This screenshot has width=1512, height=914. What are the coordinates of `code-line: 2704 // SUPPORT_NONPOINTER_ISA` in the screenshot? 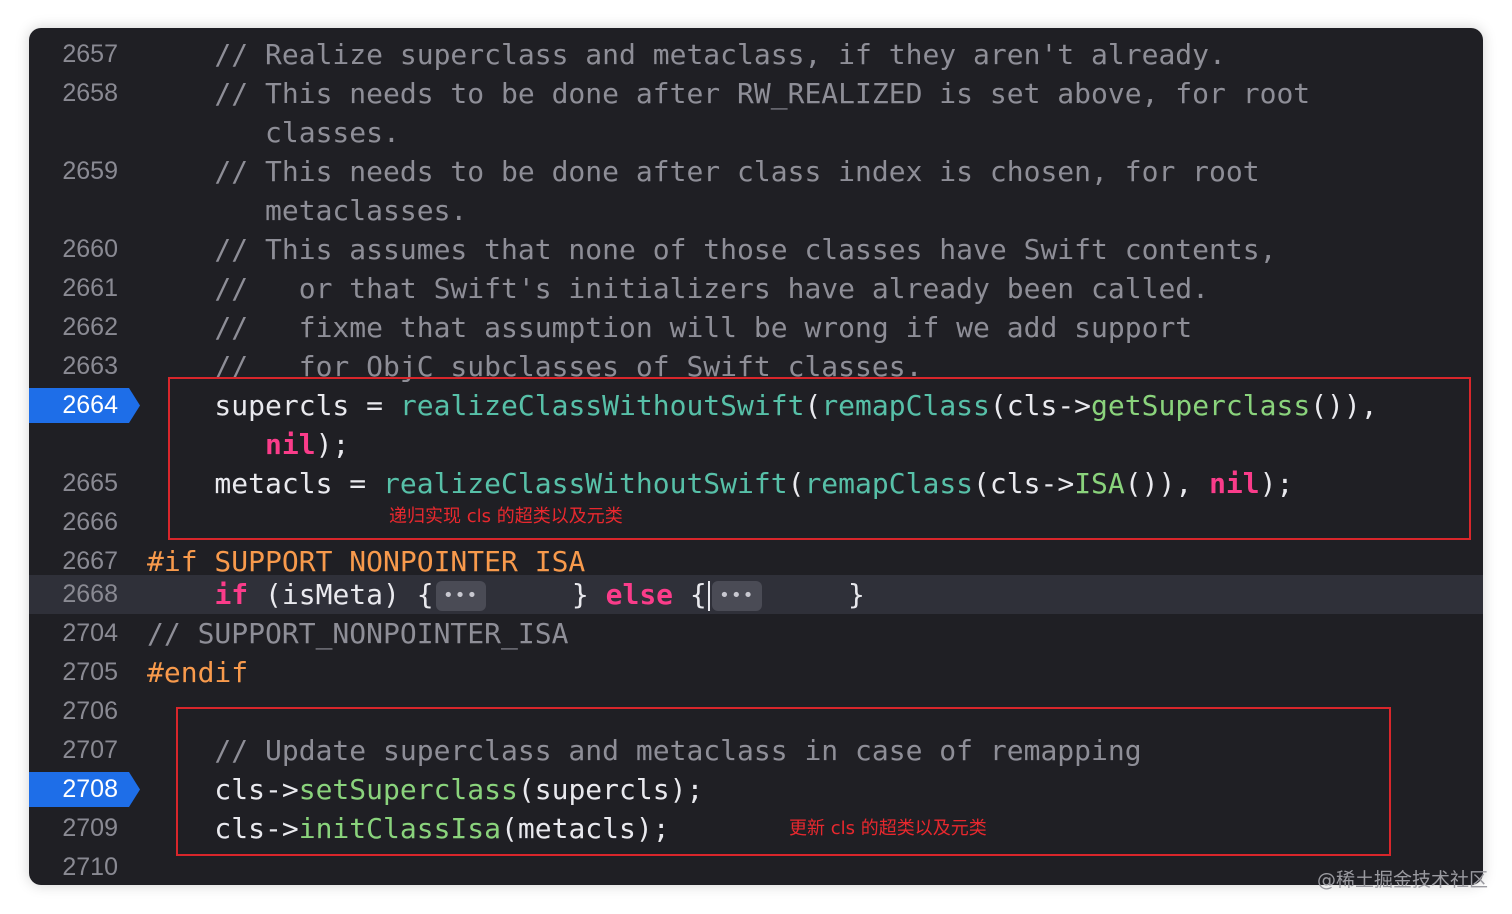 It's located at (756, 633).